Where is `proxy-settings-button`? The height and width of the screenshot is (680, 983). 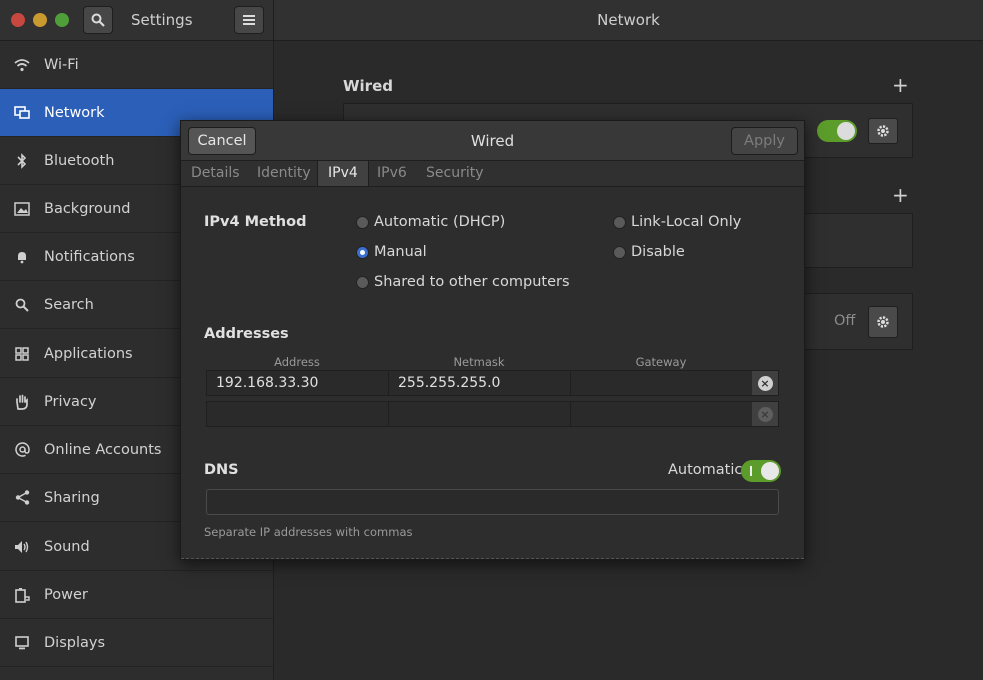 proxy-settings-button is located at coordinates (883, 322).